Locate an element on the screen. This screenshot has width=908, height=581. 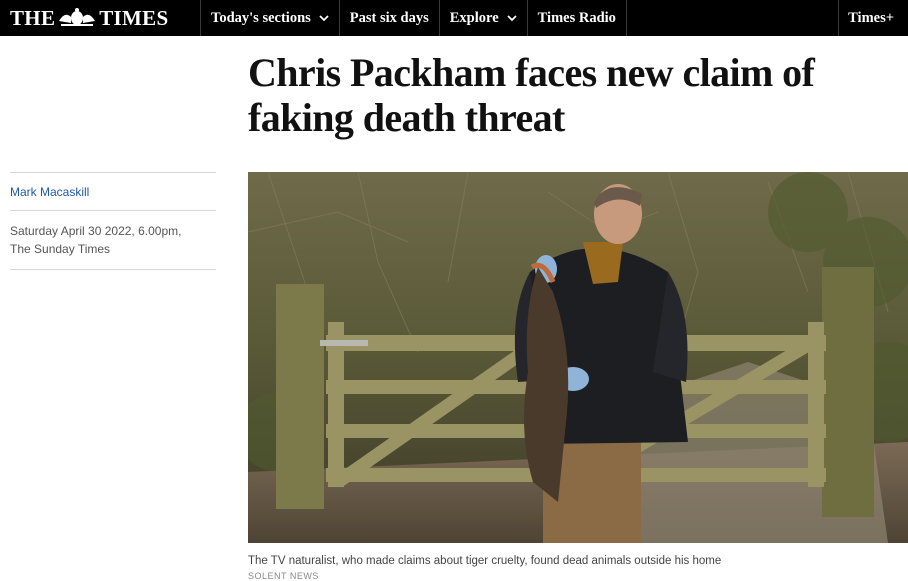
times-logo: THE TIMES is located at coordinates (100, 18).